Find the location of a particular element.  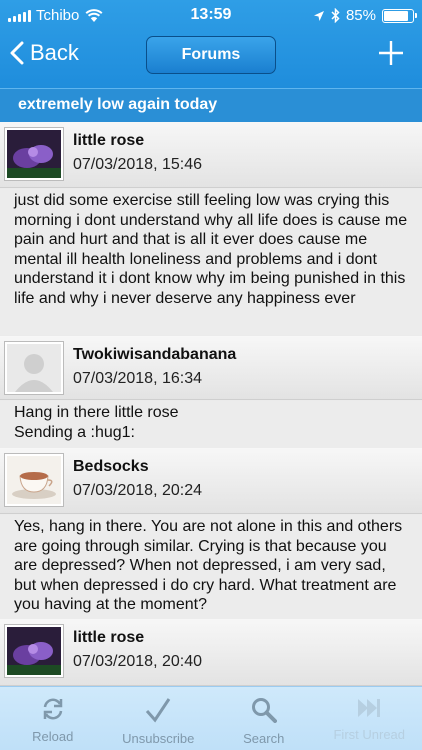

unsubscribe-button: Unsubscribe is located at coordinates (159, 718).